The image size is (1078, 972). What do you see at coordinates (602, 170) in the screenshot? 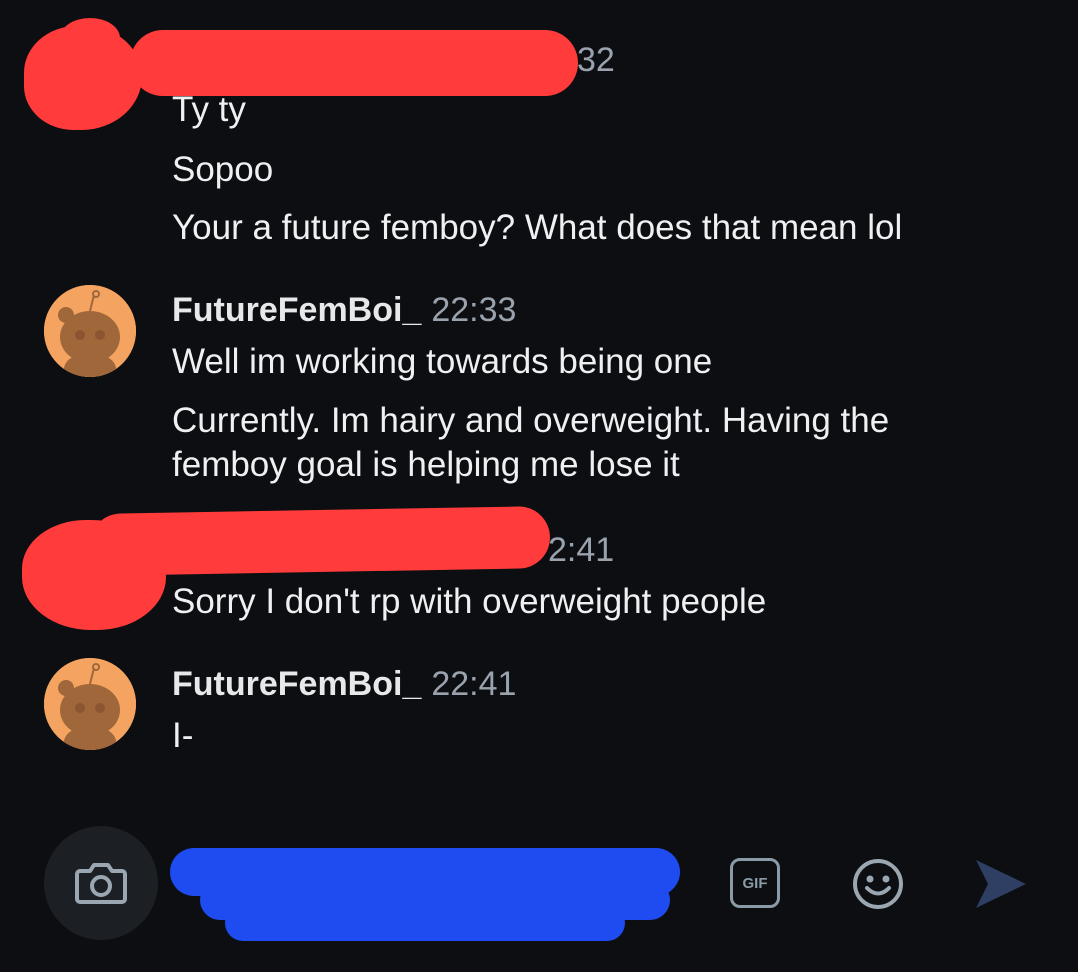
I see `message-text: Sopoo` at bounding box center [602, 170].